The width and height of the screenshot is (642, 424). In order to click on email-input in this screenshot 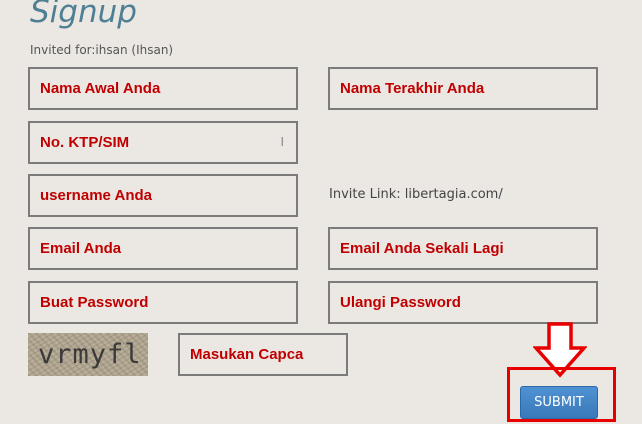, I will do `click(163, 248)`.